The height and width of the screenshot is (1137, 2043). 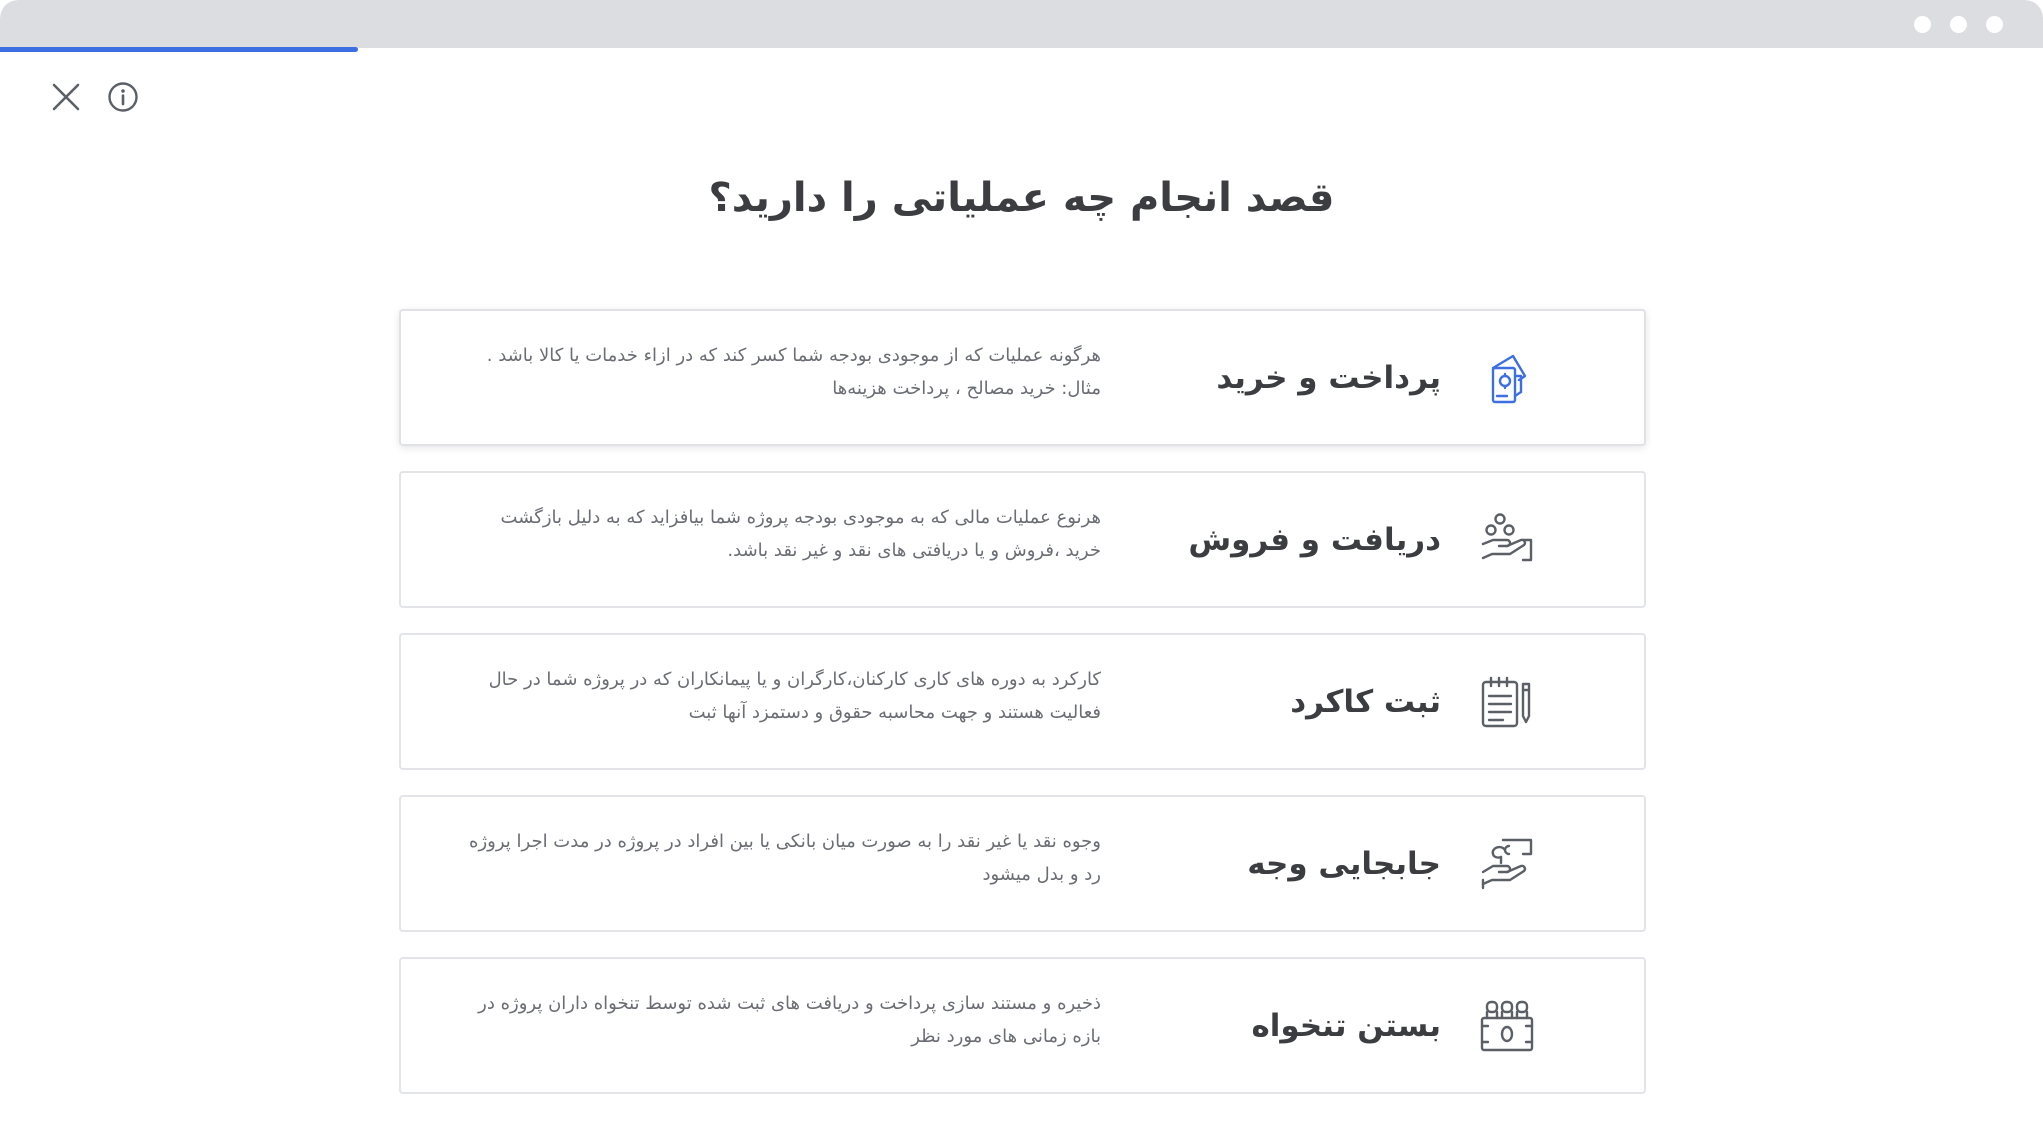 What do you see at coordinates (1507, 1026) in the screenshot?
I see `petty-cash-icon` at bounding box center [1507, 1026].